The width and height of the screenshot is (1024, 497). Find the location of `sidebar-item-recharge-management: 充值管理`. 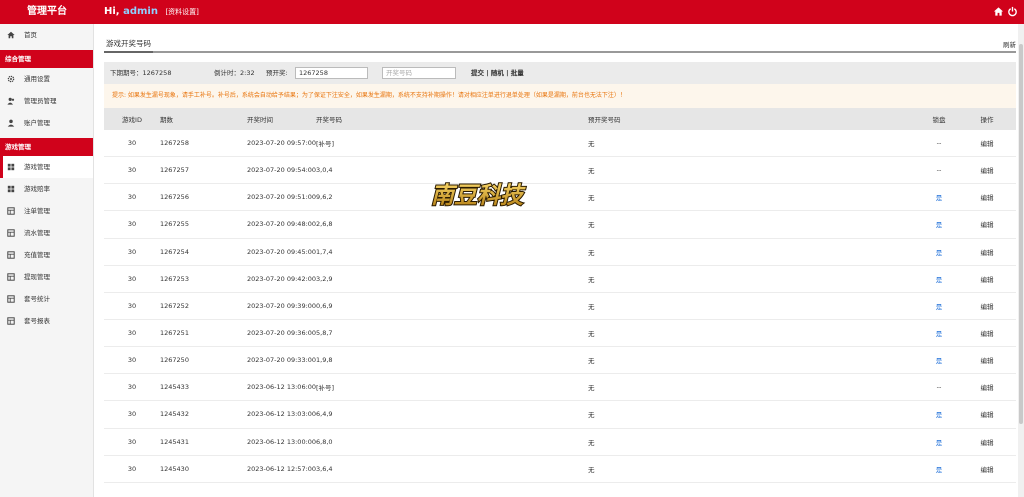

sidebar-item-recharge-management: 充值管理 is located at coordinates (46, 255).